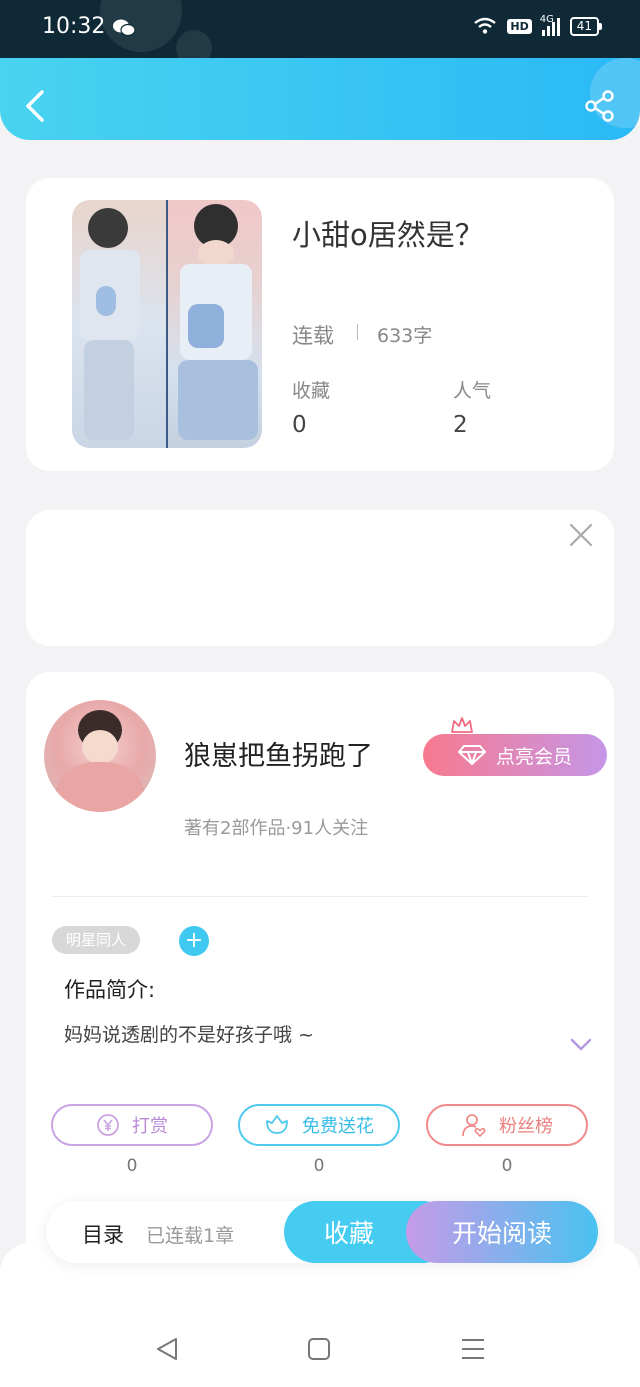 This screenshot has width=640, height=1387. I want to click on network-label: 4G, so click(546, 19).